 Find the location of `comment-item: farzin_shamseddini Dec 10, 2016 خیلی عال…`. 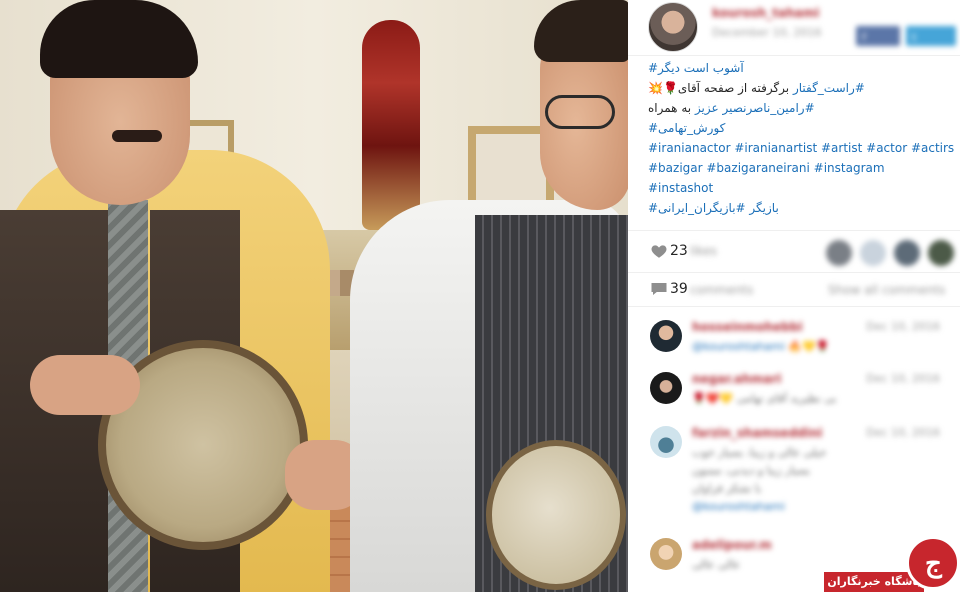

comment-item: farzin_shamseddini Dec 10, 2016 خیلی عال… is located at coordinates (794, 476).